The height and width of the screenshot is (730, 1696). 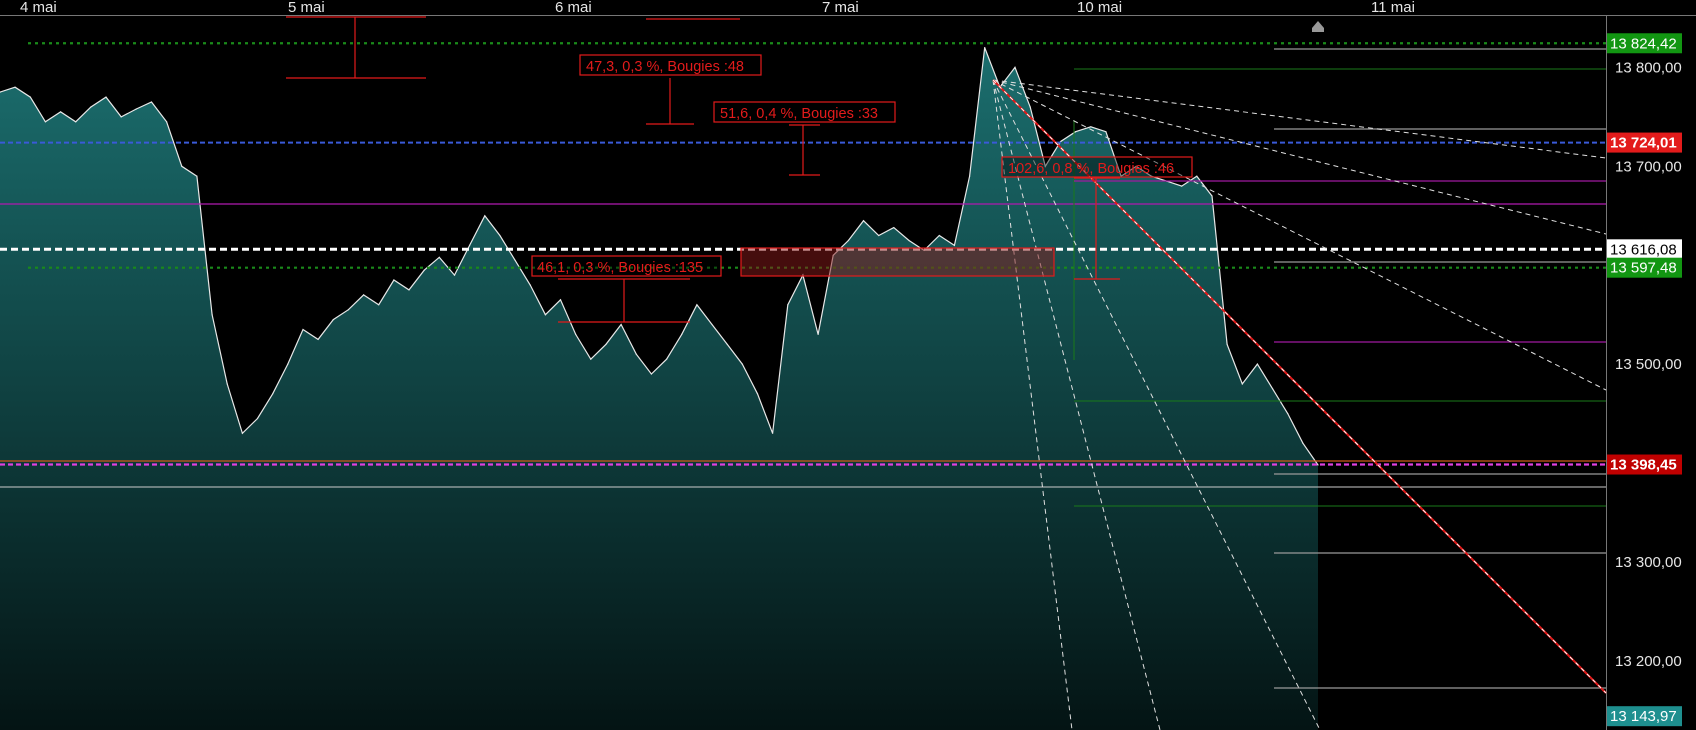 I want to click on price-tag-label: 13 824,42, so click(x=1643, y=43).